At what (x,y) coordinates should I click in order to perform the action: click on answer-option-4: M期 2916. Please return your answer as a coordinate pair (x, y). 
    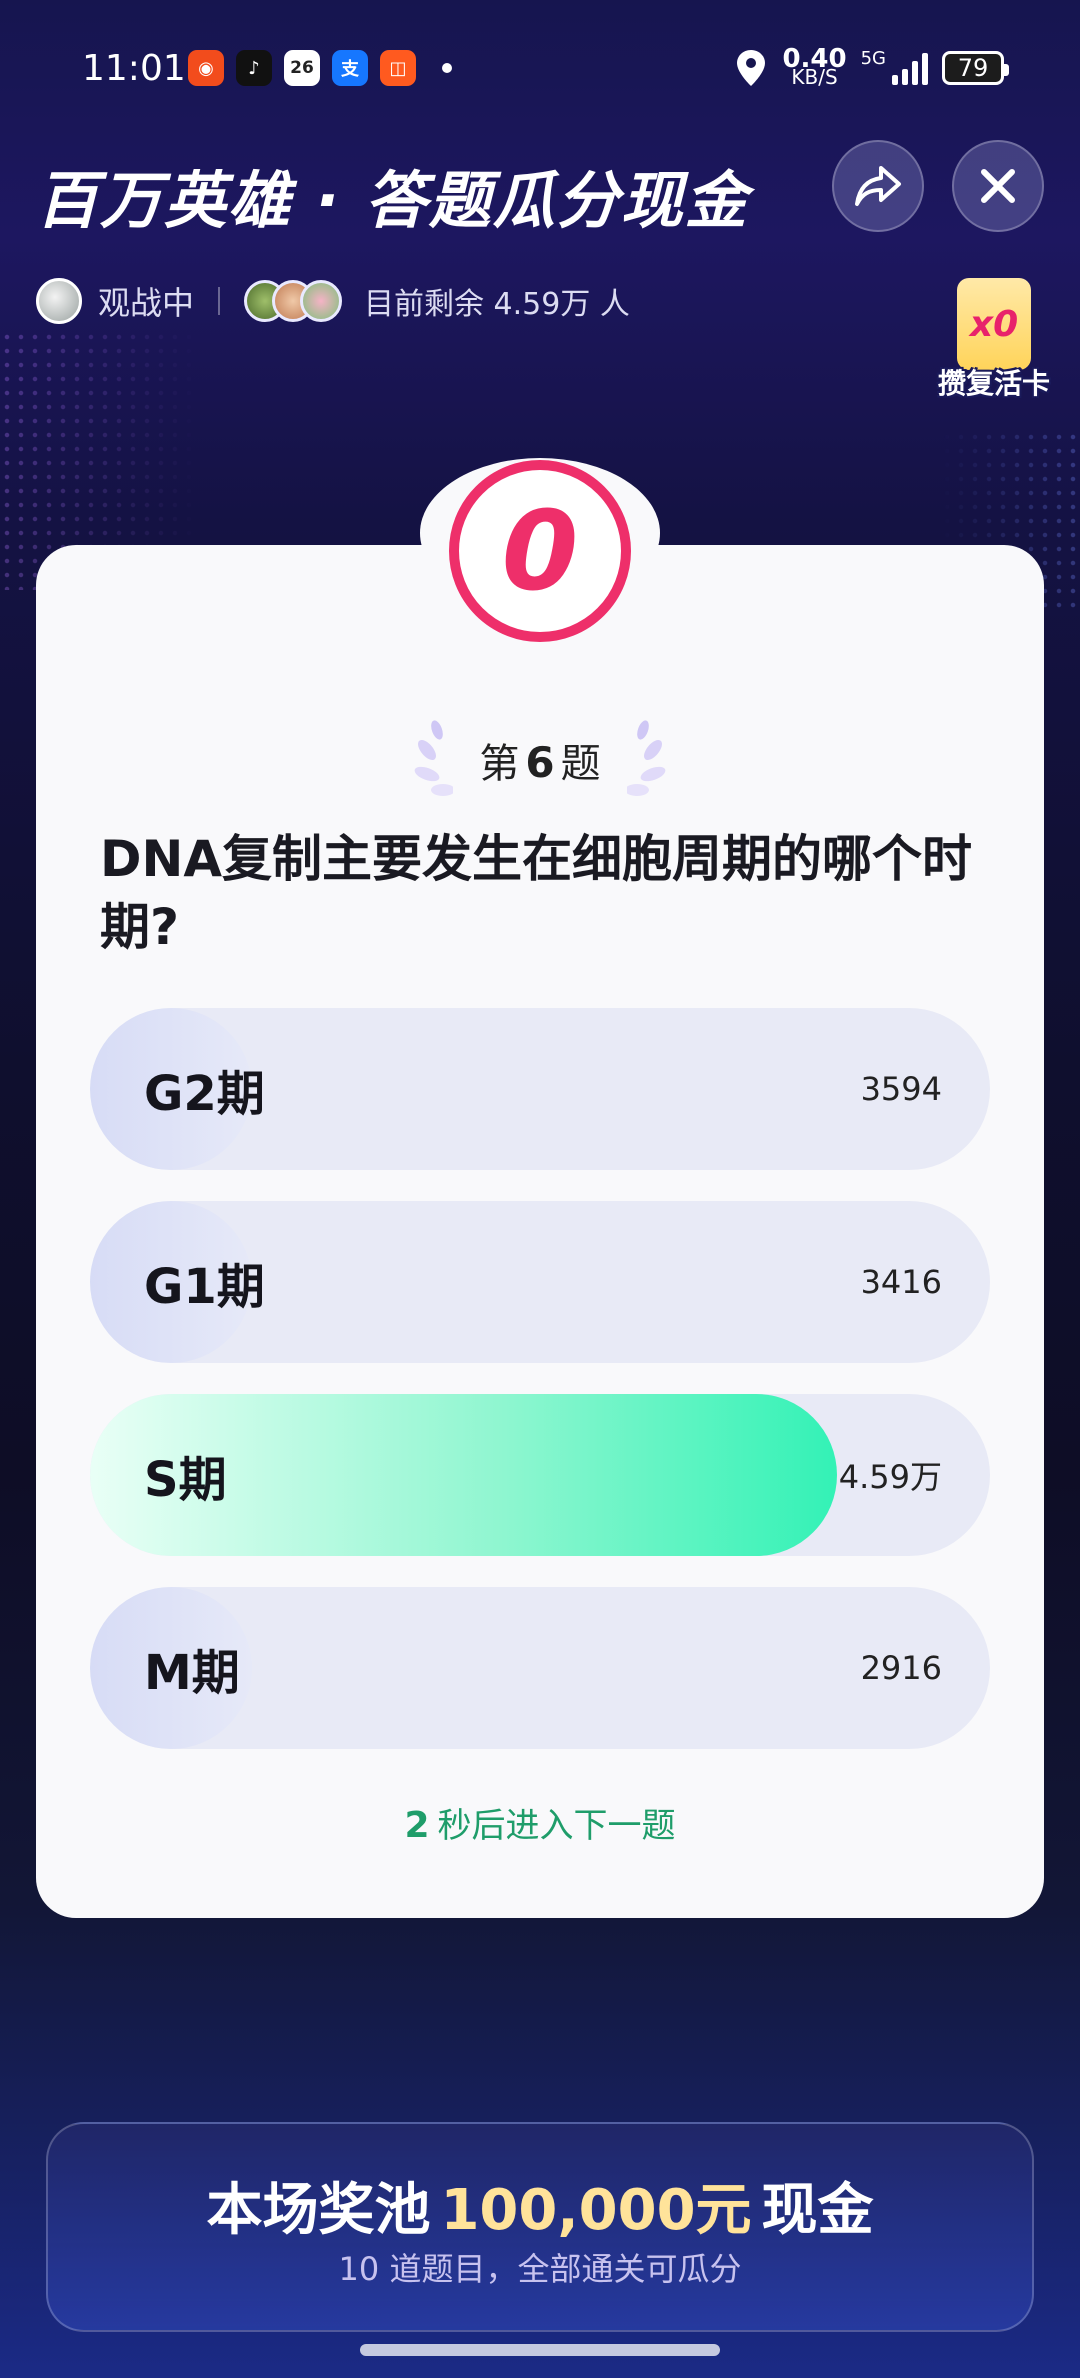
    Looking at the image, I should click on (540, 1668).